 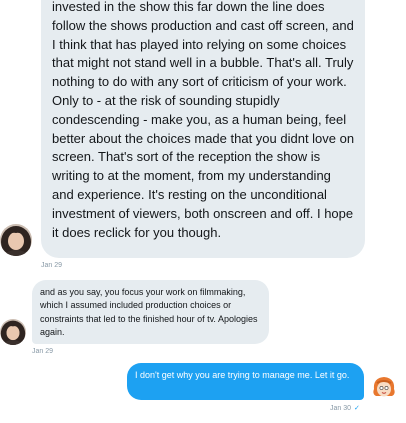 I want to click on check-icon: ✓, so click(x=357, y=408).